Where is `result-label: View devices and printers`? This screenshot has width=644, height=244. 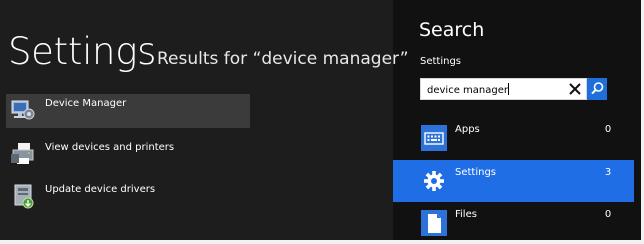
result-label: View devices and printers is located at coordinates (110, 147).